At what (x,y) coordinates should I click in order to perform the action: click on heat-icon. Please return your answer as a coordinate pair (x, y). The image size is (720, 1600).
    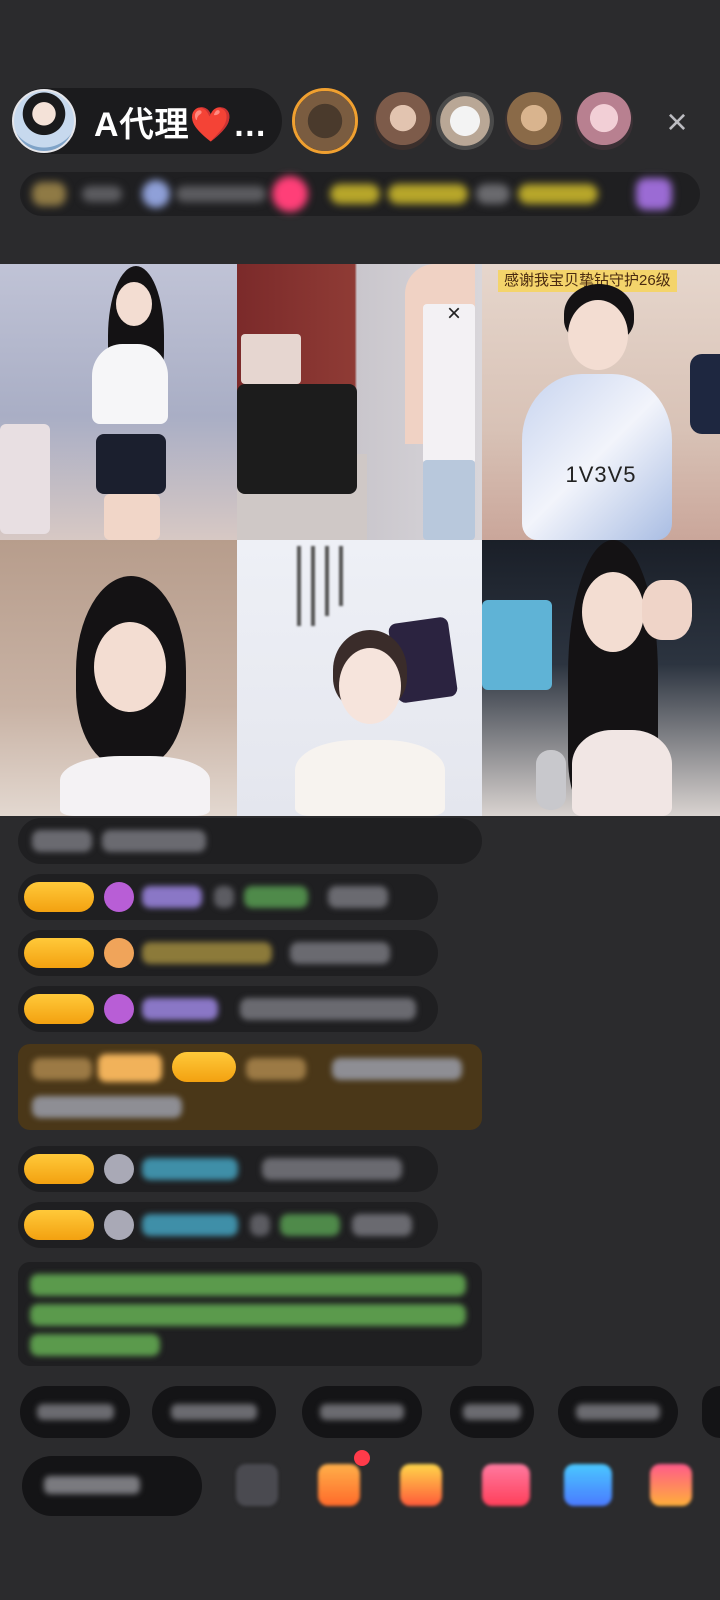
    Looking at the image, I should click on (156, 194).